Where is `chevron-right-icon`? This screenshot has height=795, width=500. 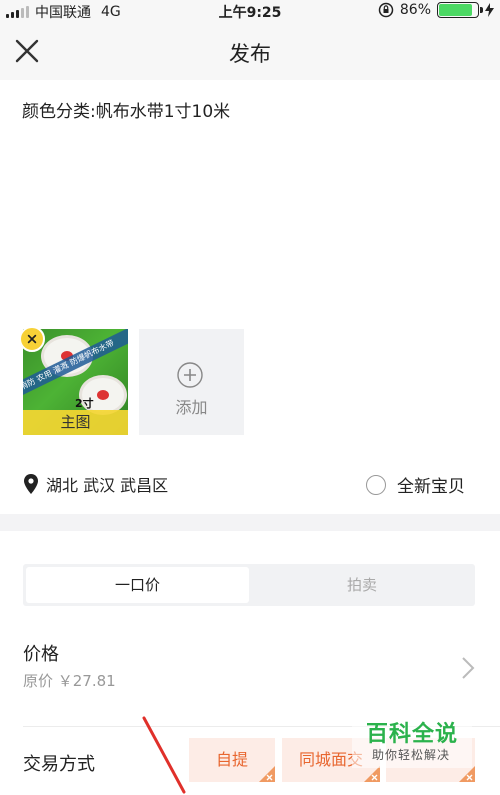 chevron-right-icon is located at coordinates (468, 668).